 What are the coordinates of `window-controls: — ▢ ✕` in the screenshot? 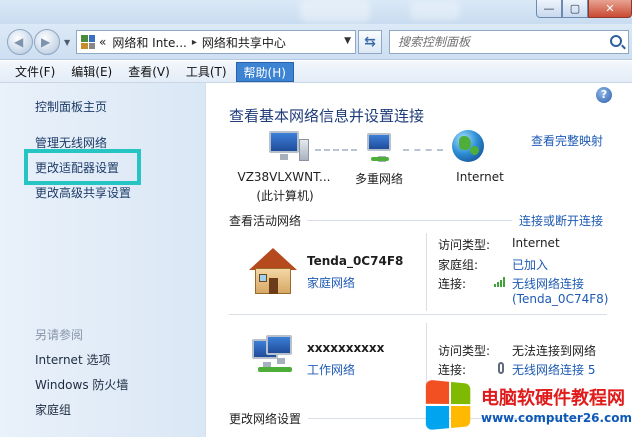 It's located at (584, 9).